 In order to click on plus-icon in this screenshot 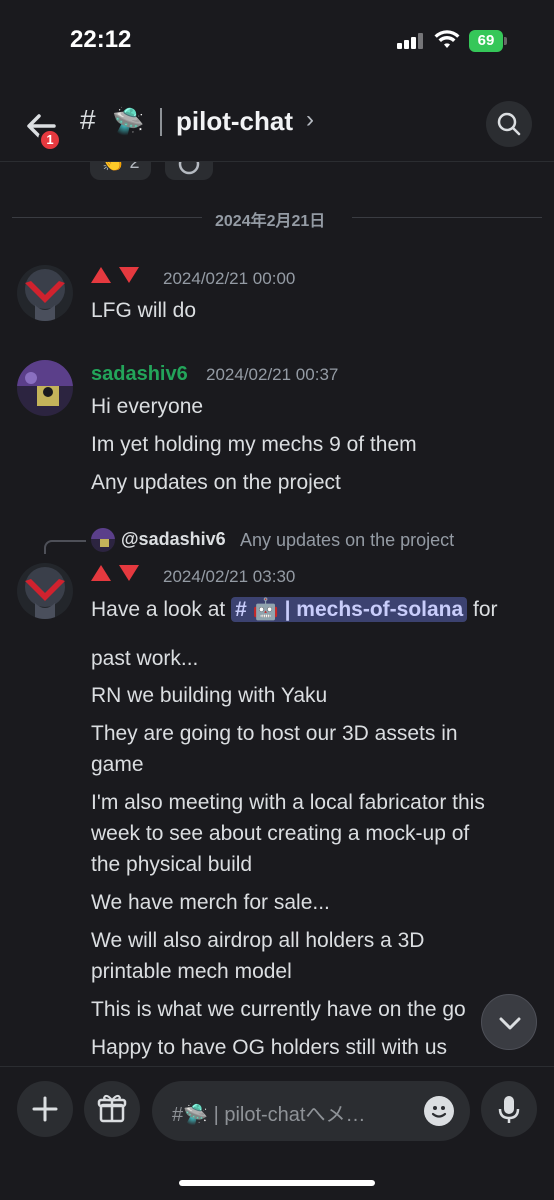, I will do `click(45, 1109)`.